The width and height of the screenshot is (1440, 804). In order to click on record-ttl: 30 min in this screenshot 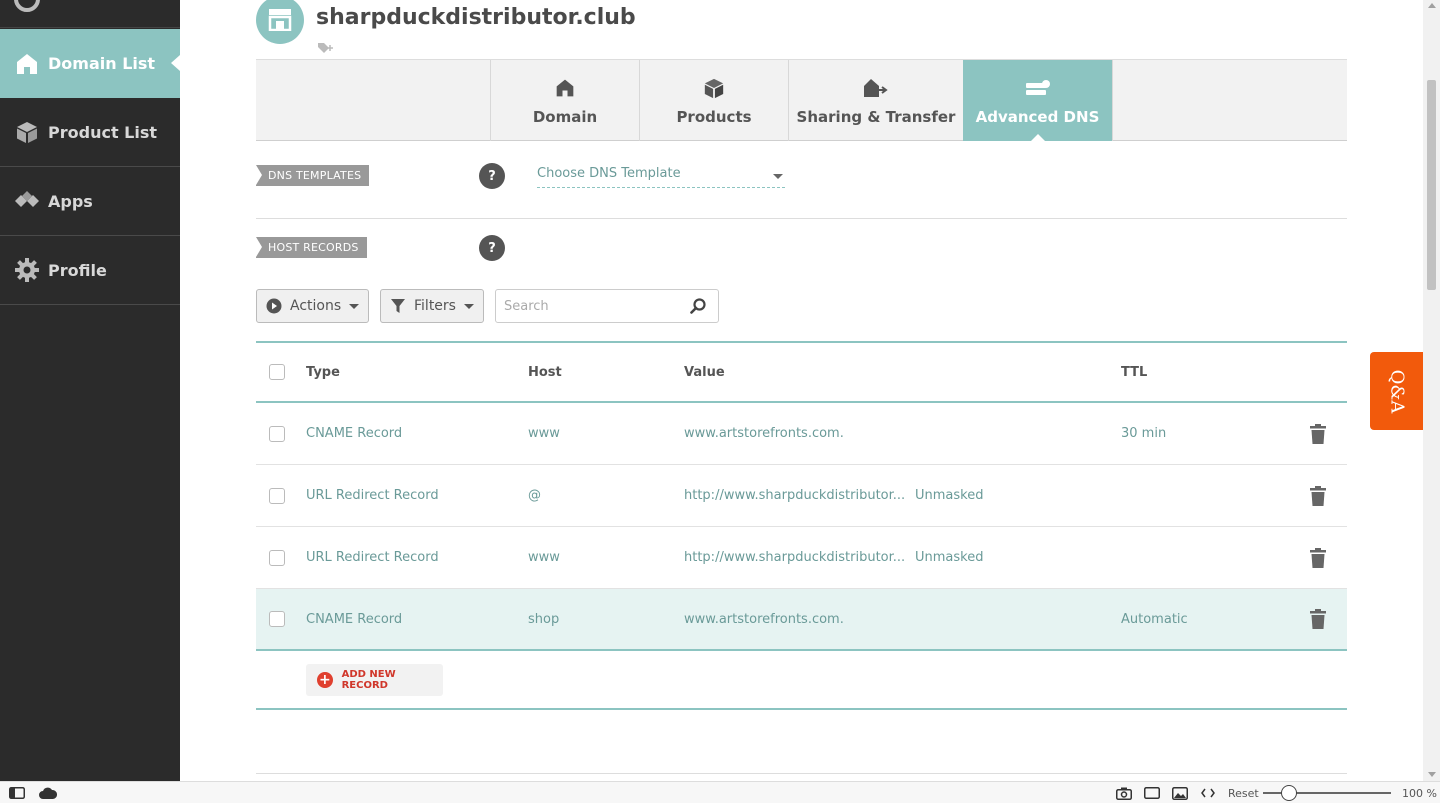, I will do `click(1144, 433)`.